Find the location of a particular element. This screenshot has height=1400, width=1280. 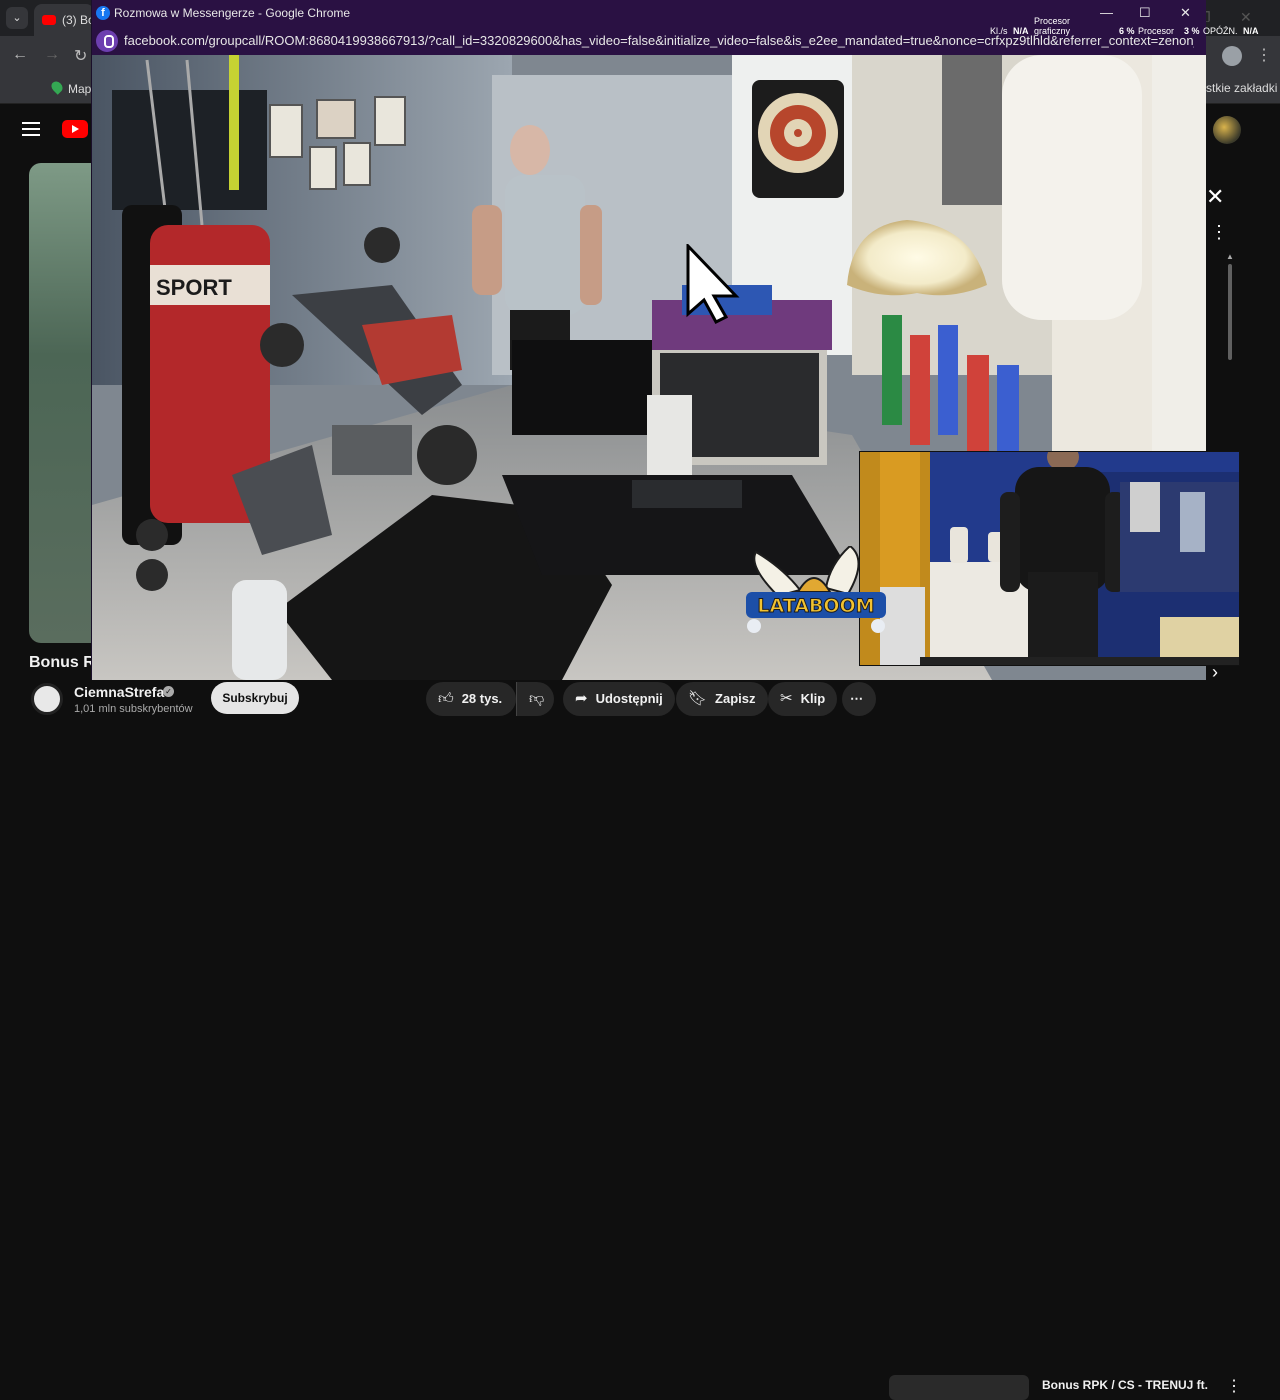

share-icon: ➦ is located at coordinates (581, 698).